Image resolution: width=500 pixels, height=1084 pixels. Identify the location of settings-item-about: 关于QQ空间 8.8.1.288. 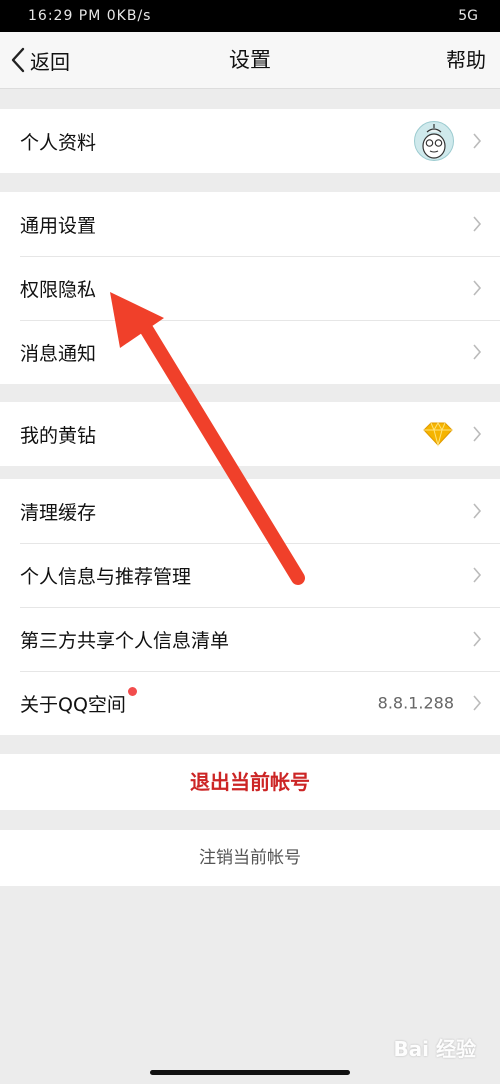
(250, 703).